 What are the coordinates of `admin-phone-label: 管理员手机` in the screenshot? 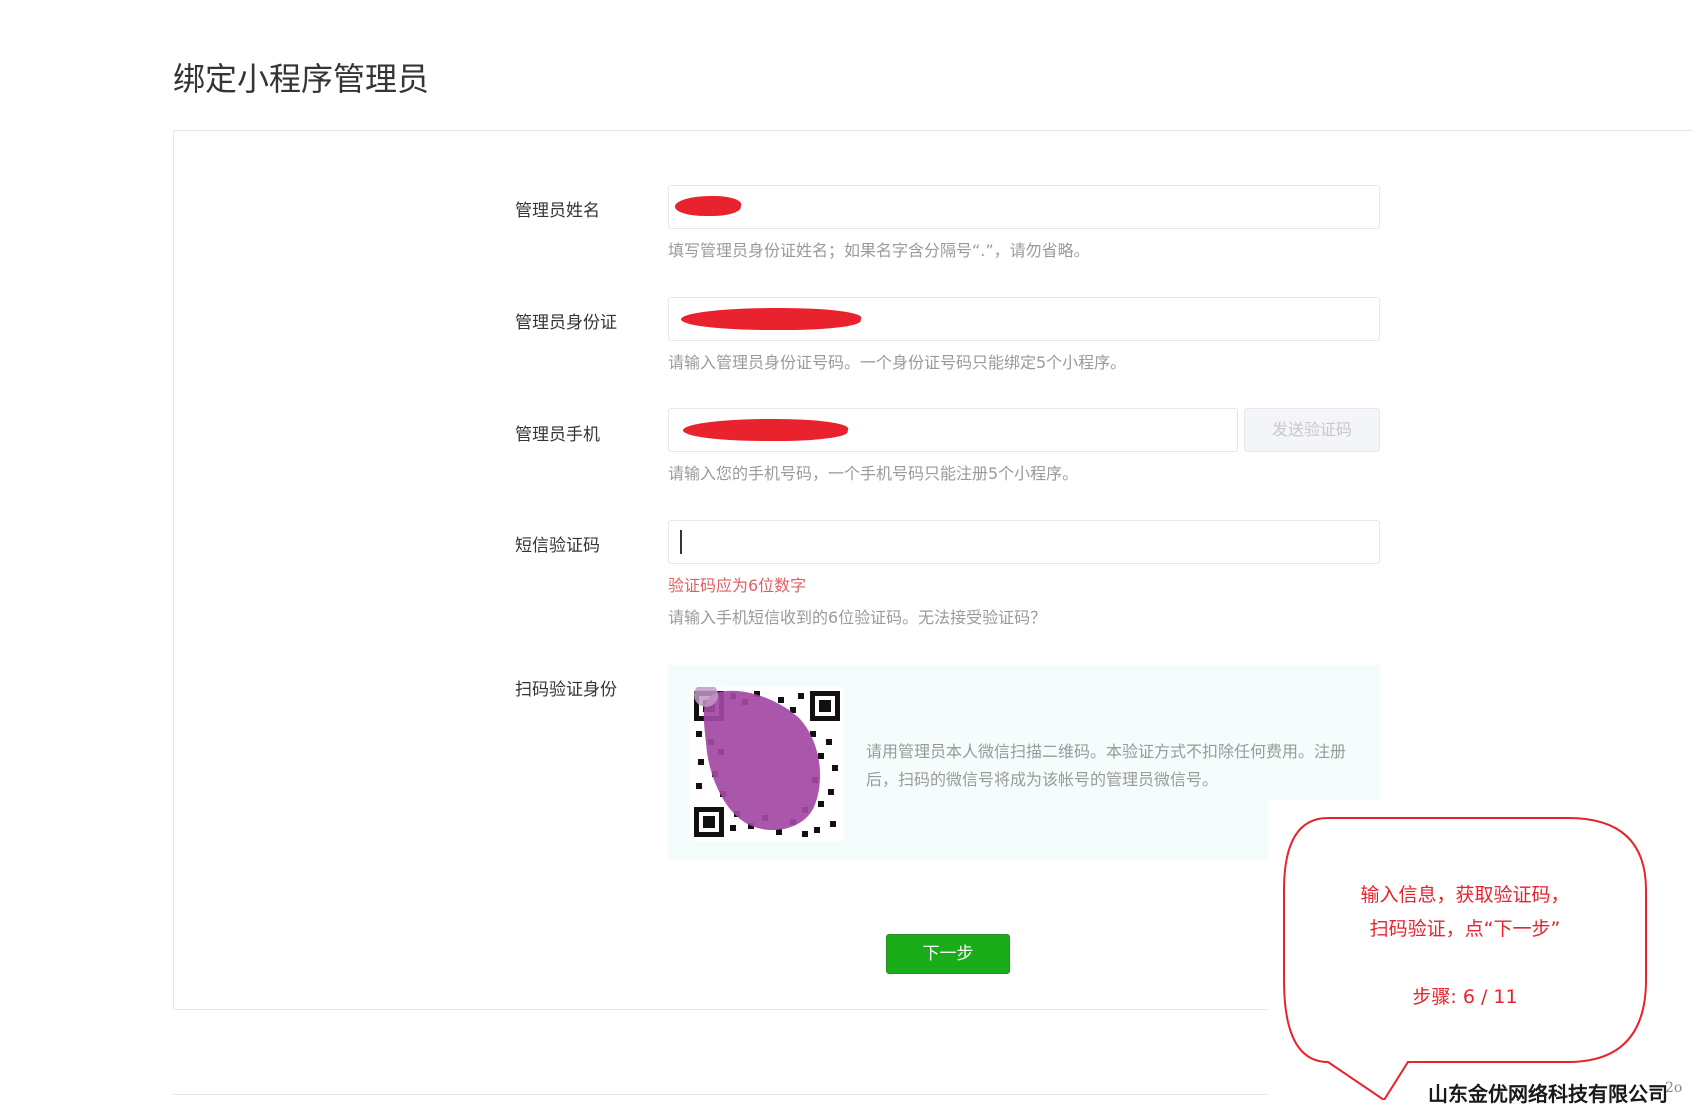 It's located at (557, 435).